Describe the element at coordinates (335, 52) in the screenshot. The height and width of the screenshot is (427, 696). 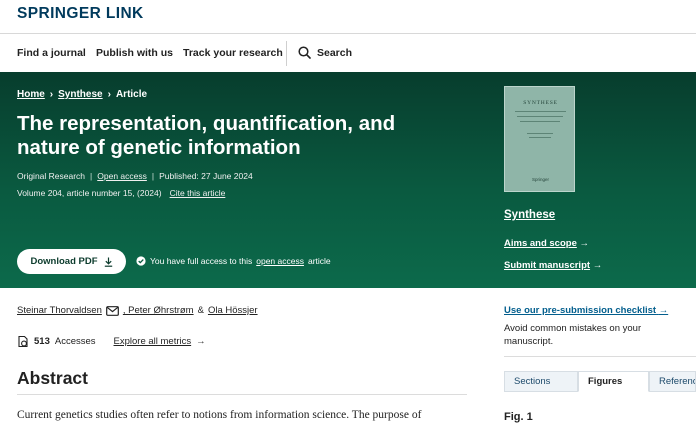
I see `search-label: Search` at that location.